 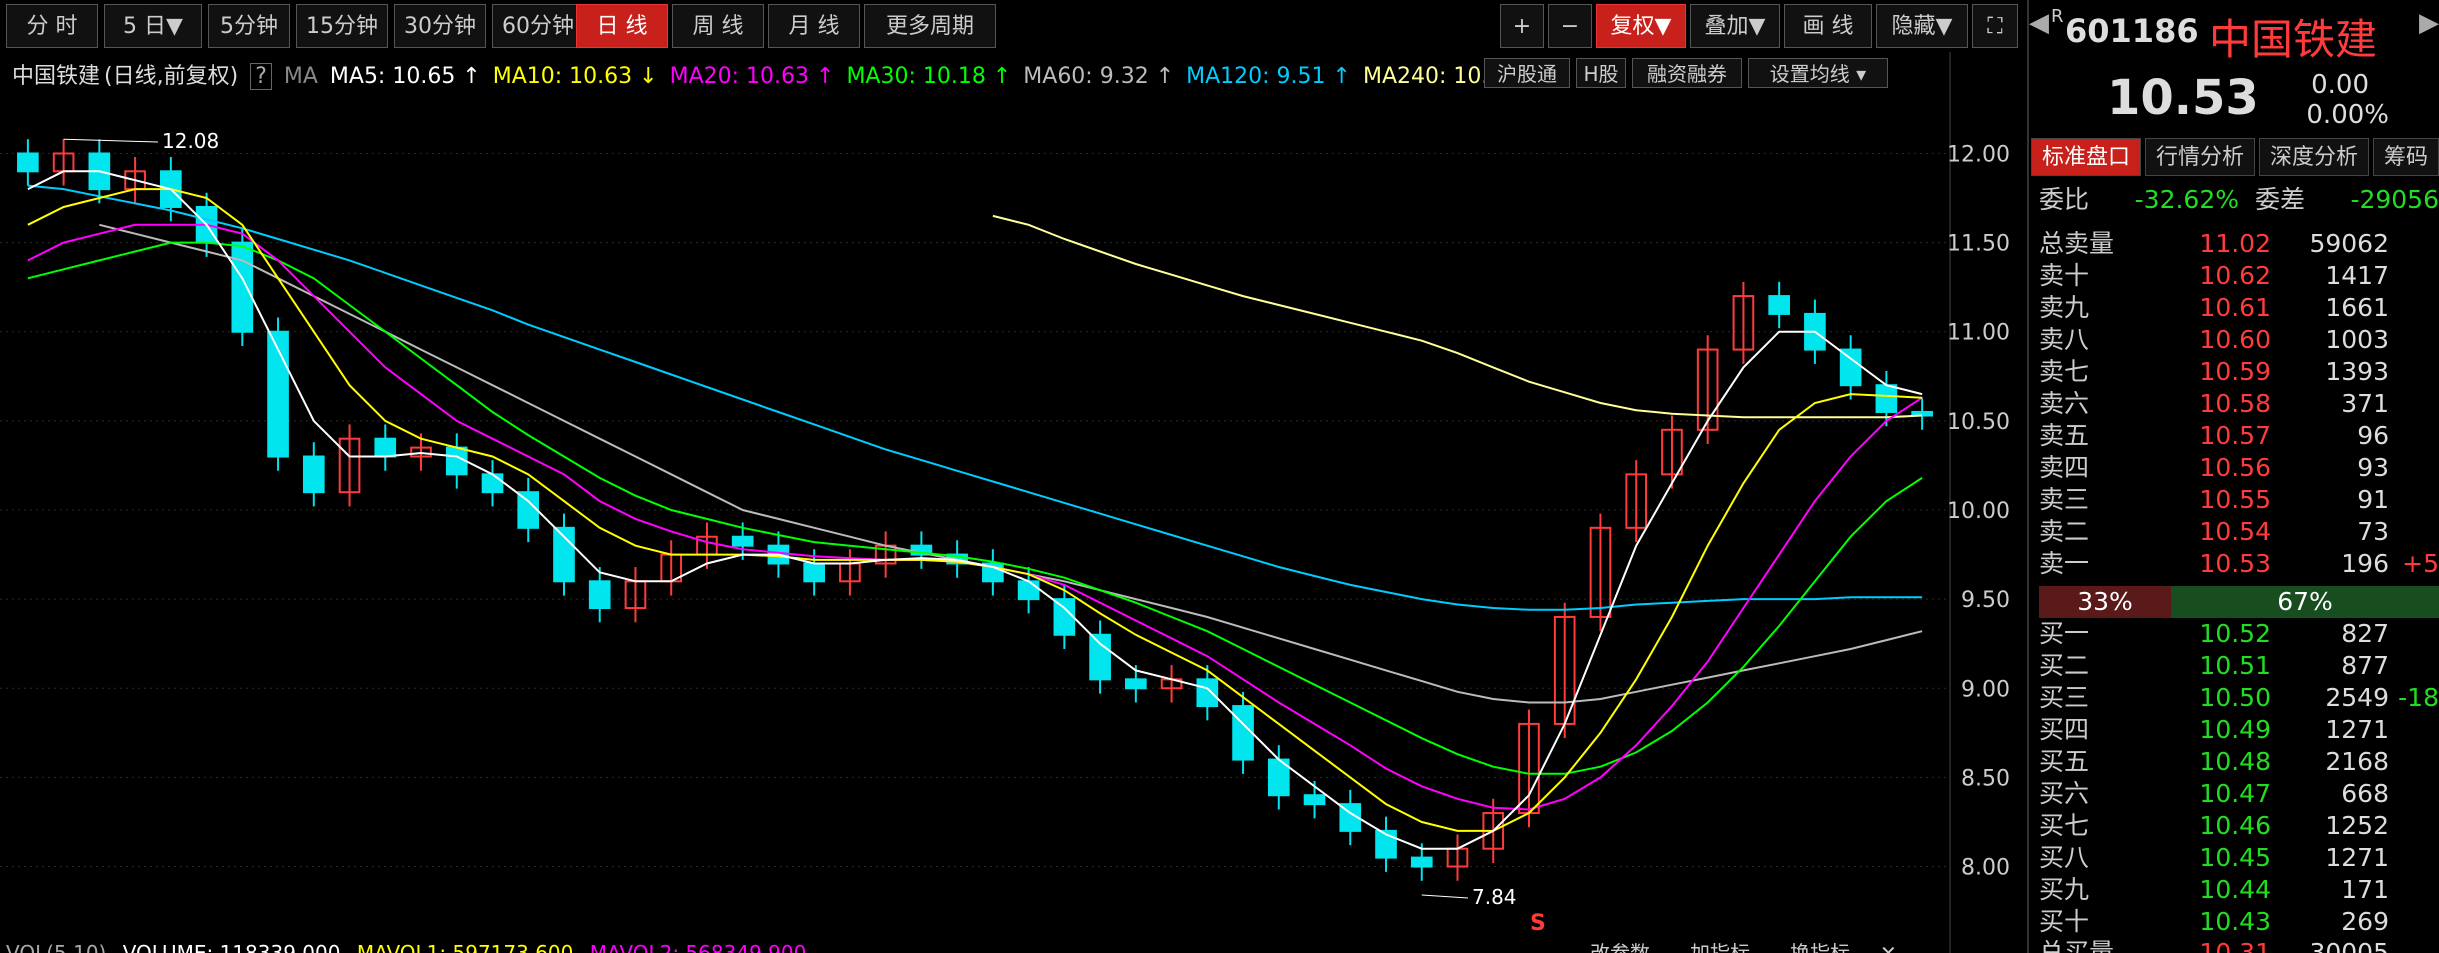 What do you see at coordinates (2365, 633) in the screenshot?
I see `bid-volume: 827` at bounding box center [2365, 633].